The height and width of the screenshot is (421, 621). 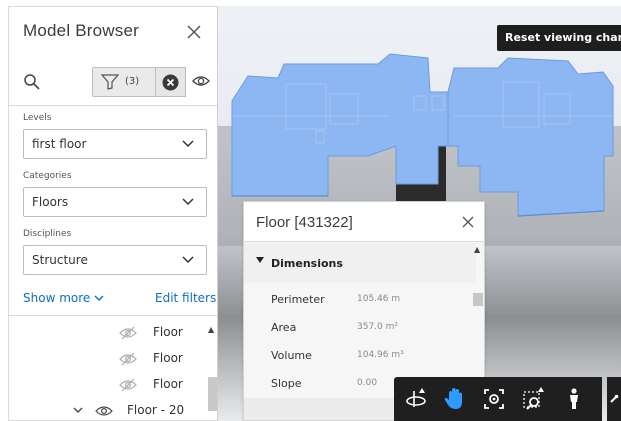 What do you see at coordinates (298, 299) in the screenshot?
I see `property-key: Perimeter` at bounding box center [298, 299].